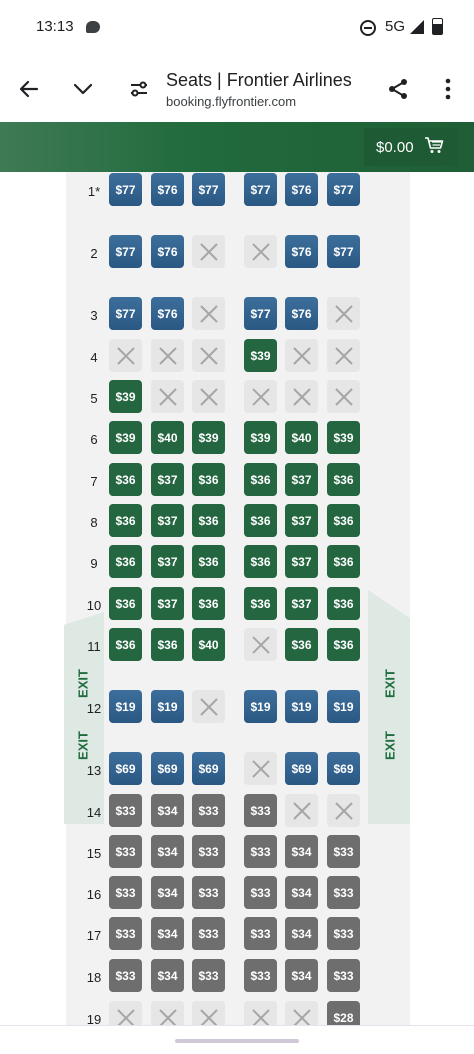  What do you see at coordinates (83, 89) in the screenshot?
I see `chevron-down-icon` at bounding box center [83, 89].